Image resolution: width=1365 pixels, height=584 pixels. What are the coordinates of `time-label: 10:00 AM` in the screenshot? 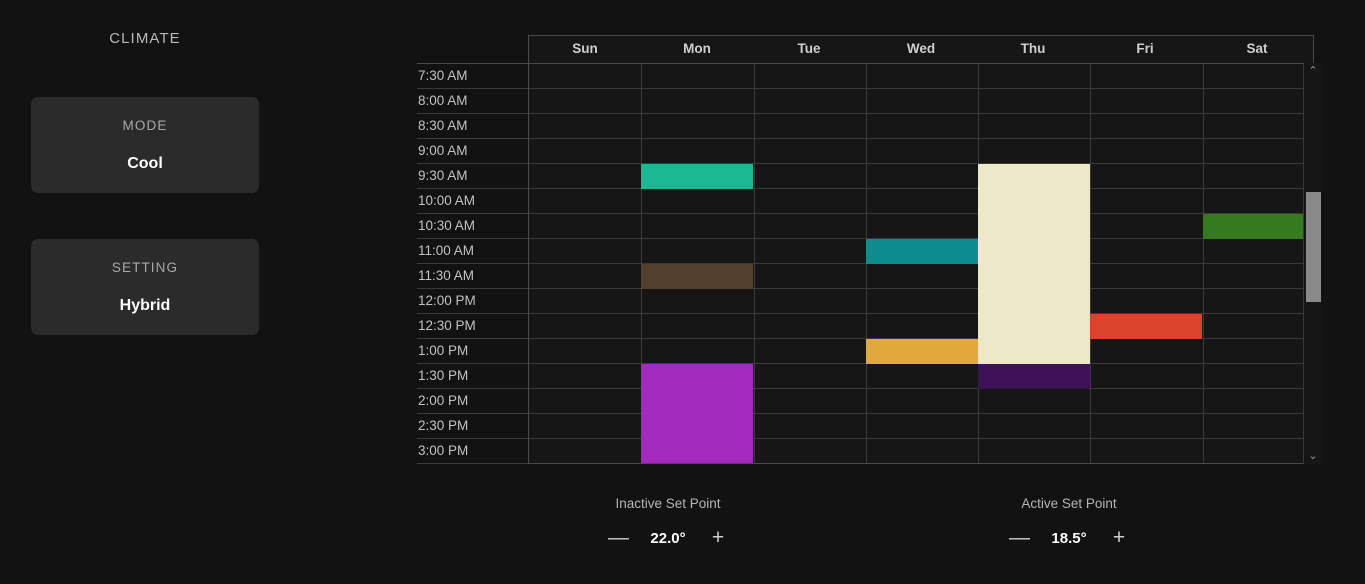 It's located at (472, 201).